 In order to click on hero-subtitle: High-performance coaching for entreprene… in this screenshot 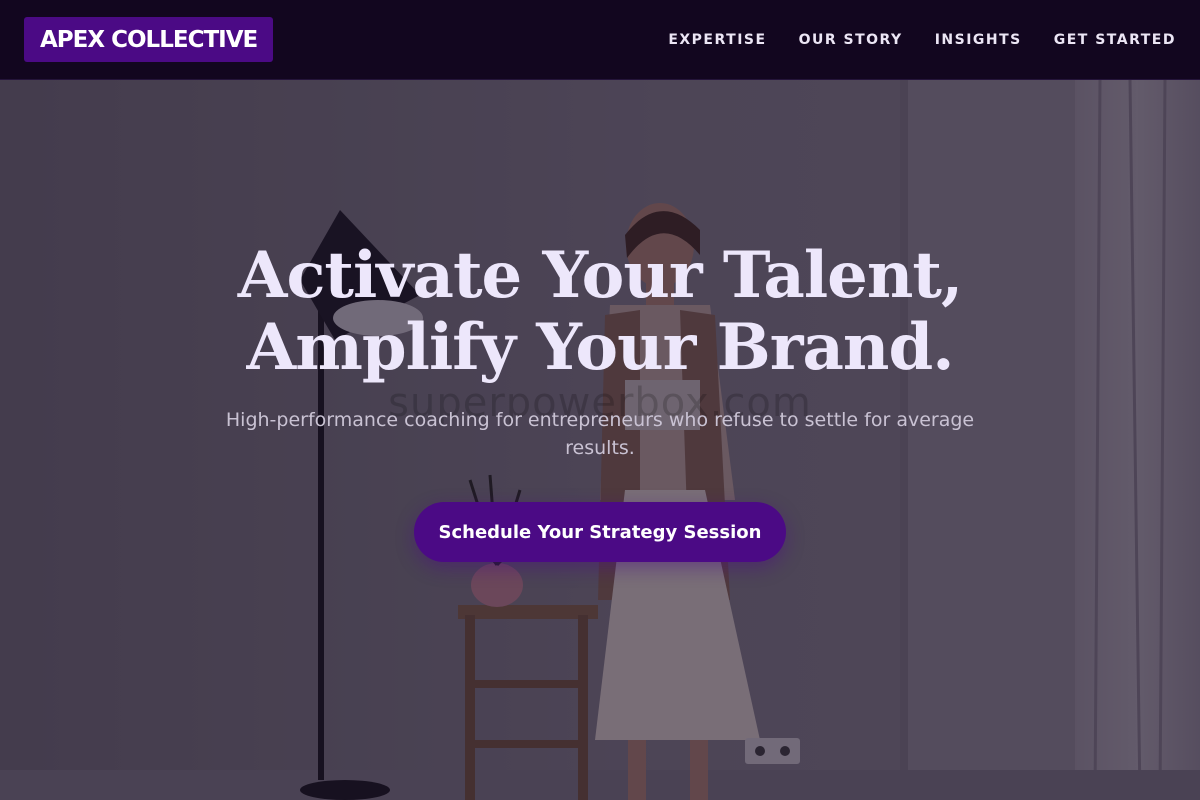, I will do `click(600, 434)`.